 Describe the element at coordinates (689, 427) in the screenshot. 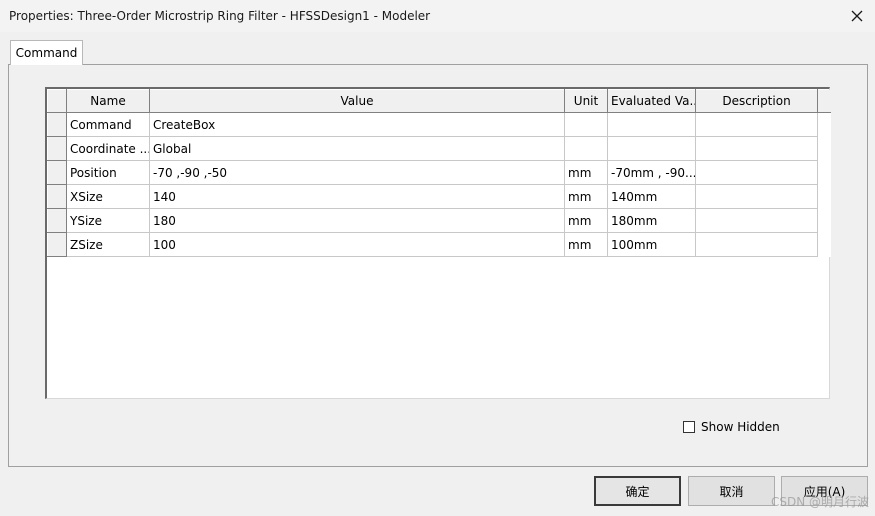

I see `checkbox-box` at that location.